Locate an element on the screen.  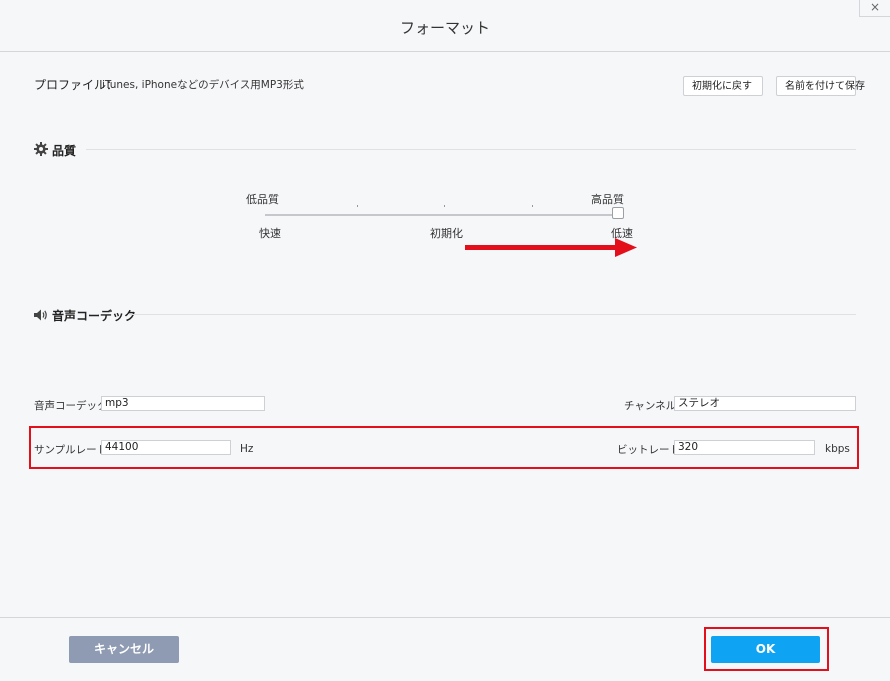
quality-divider is located at coordinates (471, 149).